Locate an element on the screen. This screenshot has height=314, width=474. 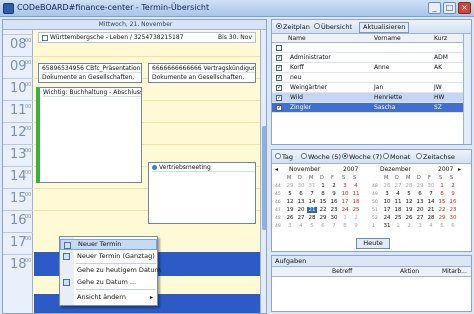
day-cell: 18 is located at coordinates (398, 210).